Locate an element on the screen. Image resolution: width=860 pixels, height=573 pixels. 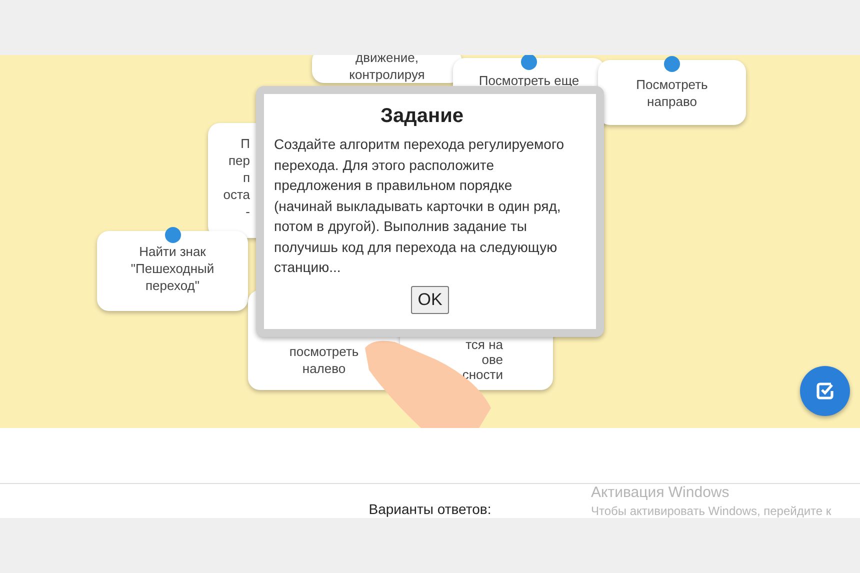
card-text: Найти знак is located at coordinates (172, 251).